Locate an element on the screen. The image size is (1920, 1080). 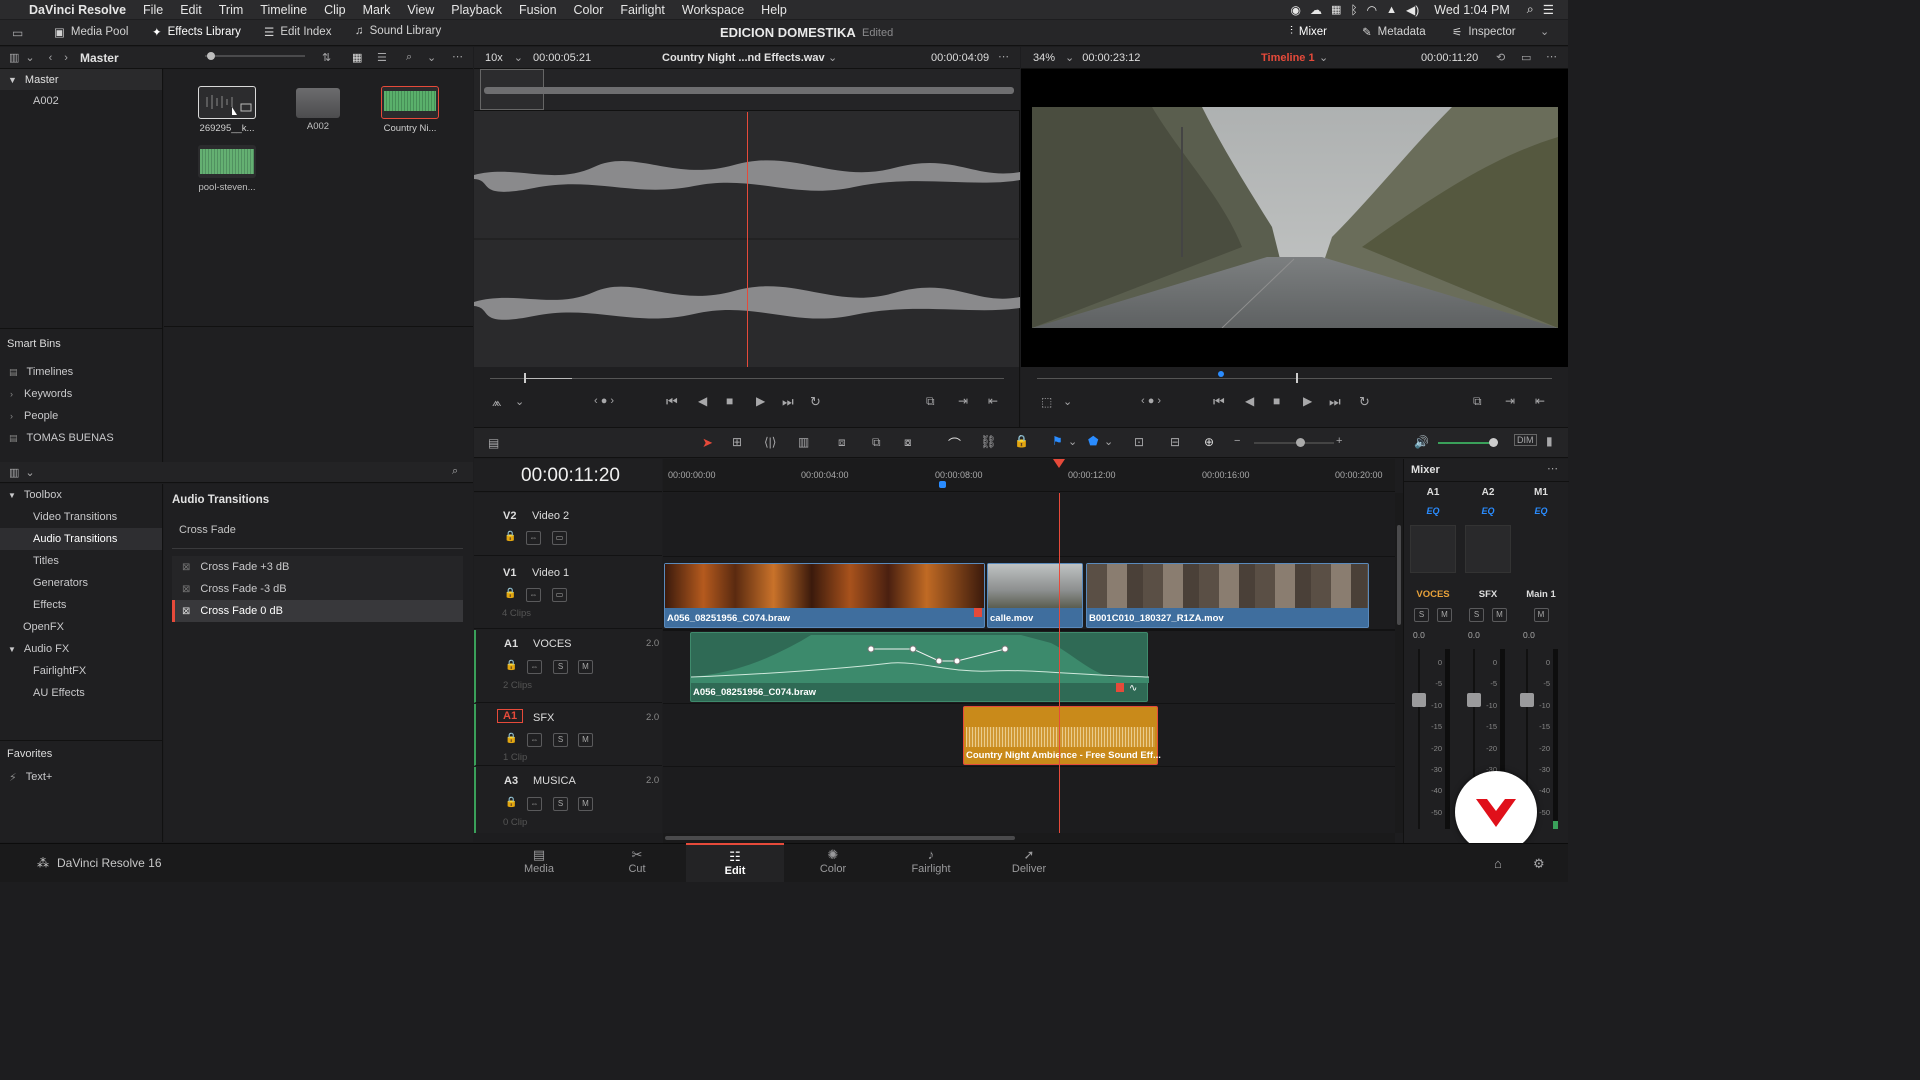
creative-cloud-icon: ☁ is located at coordinates (1316, 10).